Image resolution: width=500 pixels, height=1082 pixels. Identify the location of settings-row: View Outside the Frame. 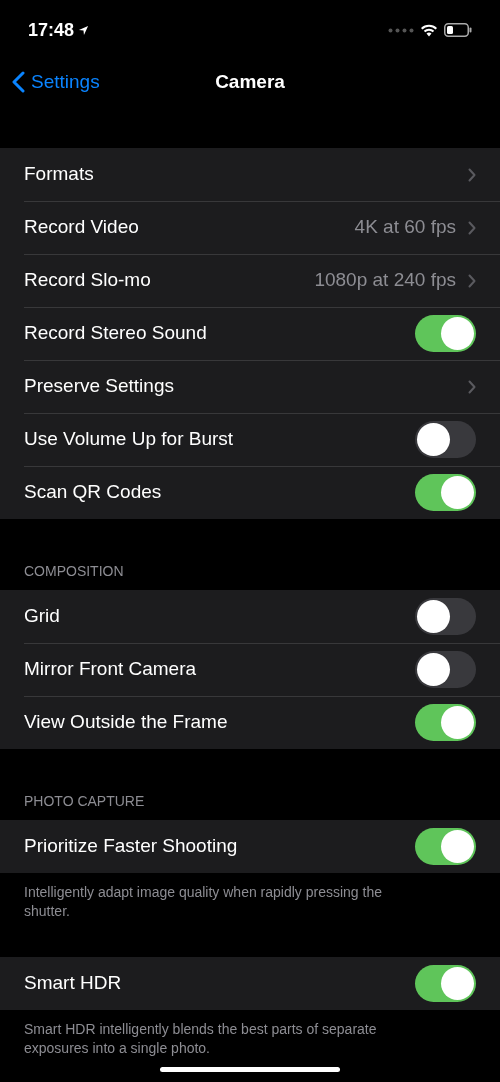
(250, 722).